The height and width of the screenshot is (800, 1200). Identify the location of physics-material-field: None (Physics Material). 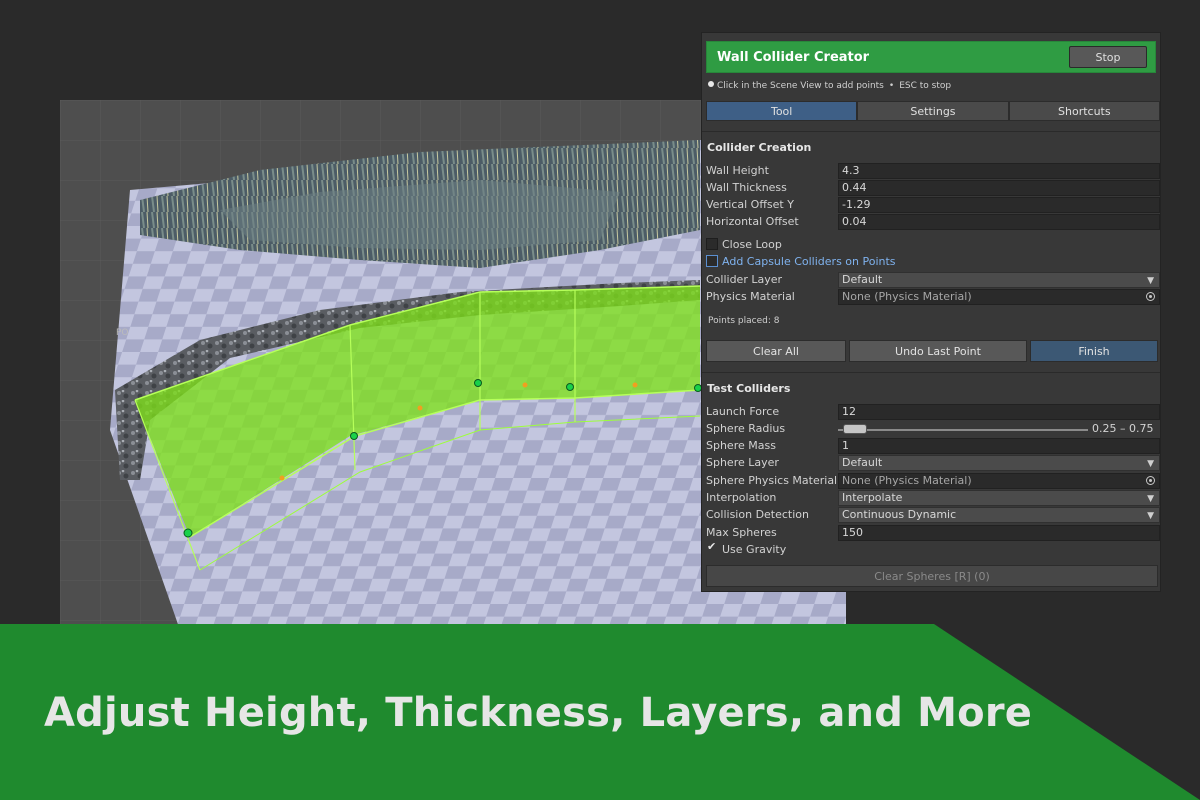
(999, 297).